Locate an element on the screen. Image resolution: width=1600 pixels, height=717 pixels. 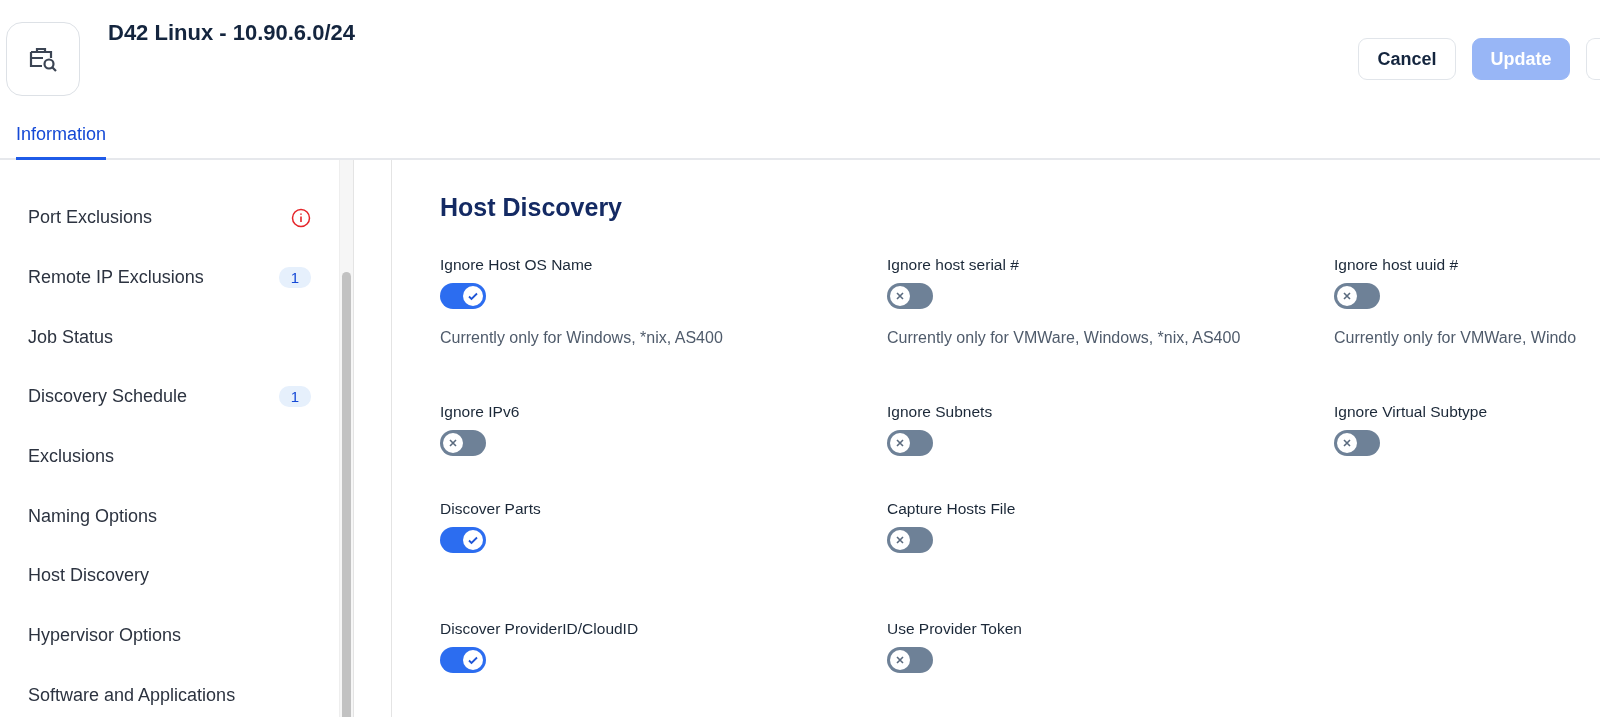
setting-note: Currently only for Windows, *nix, AS400 is located at coordinates (581, 338).